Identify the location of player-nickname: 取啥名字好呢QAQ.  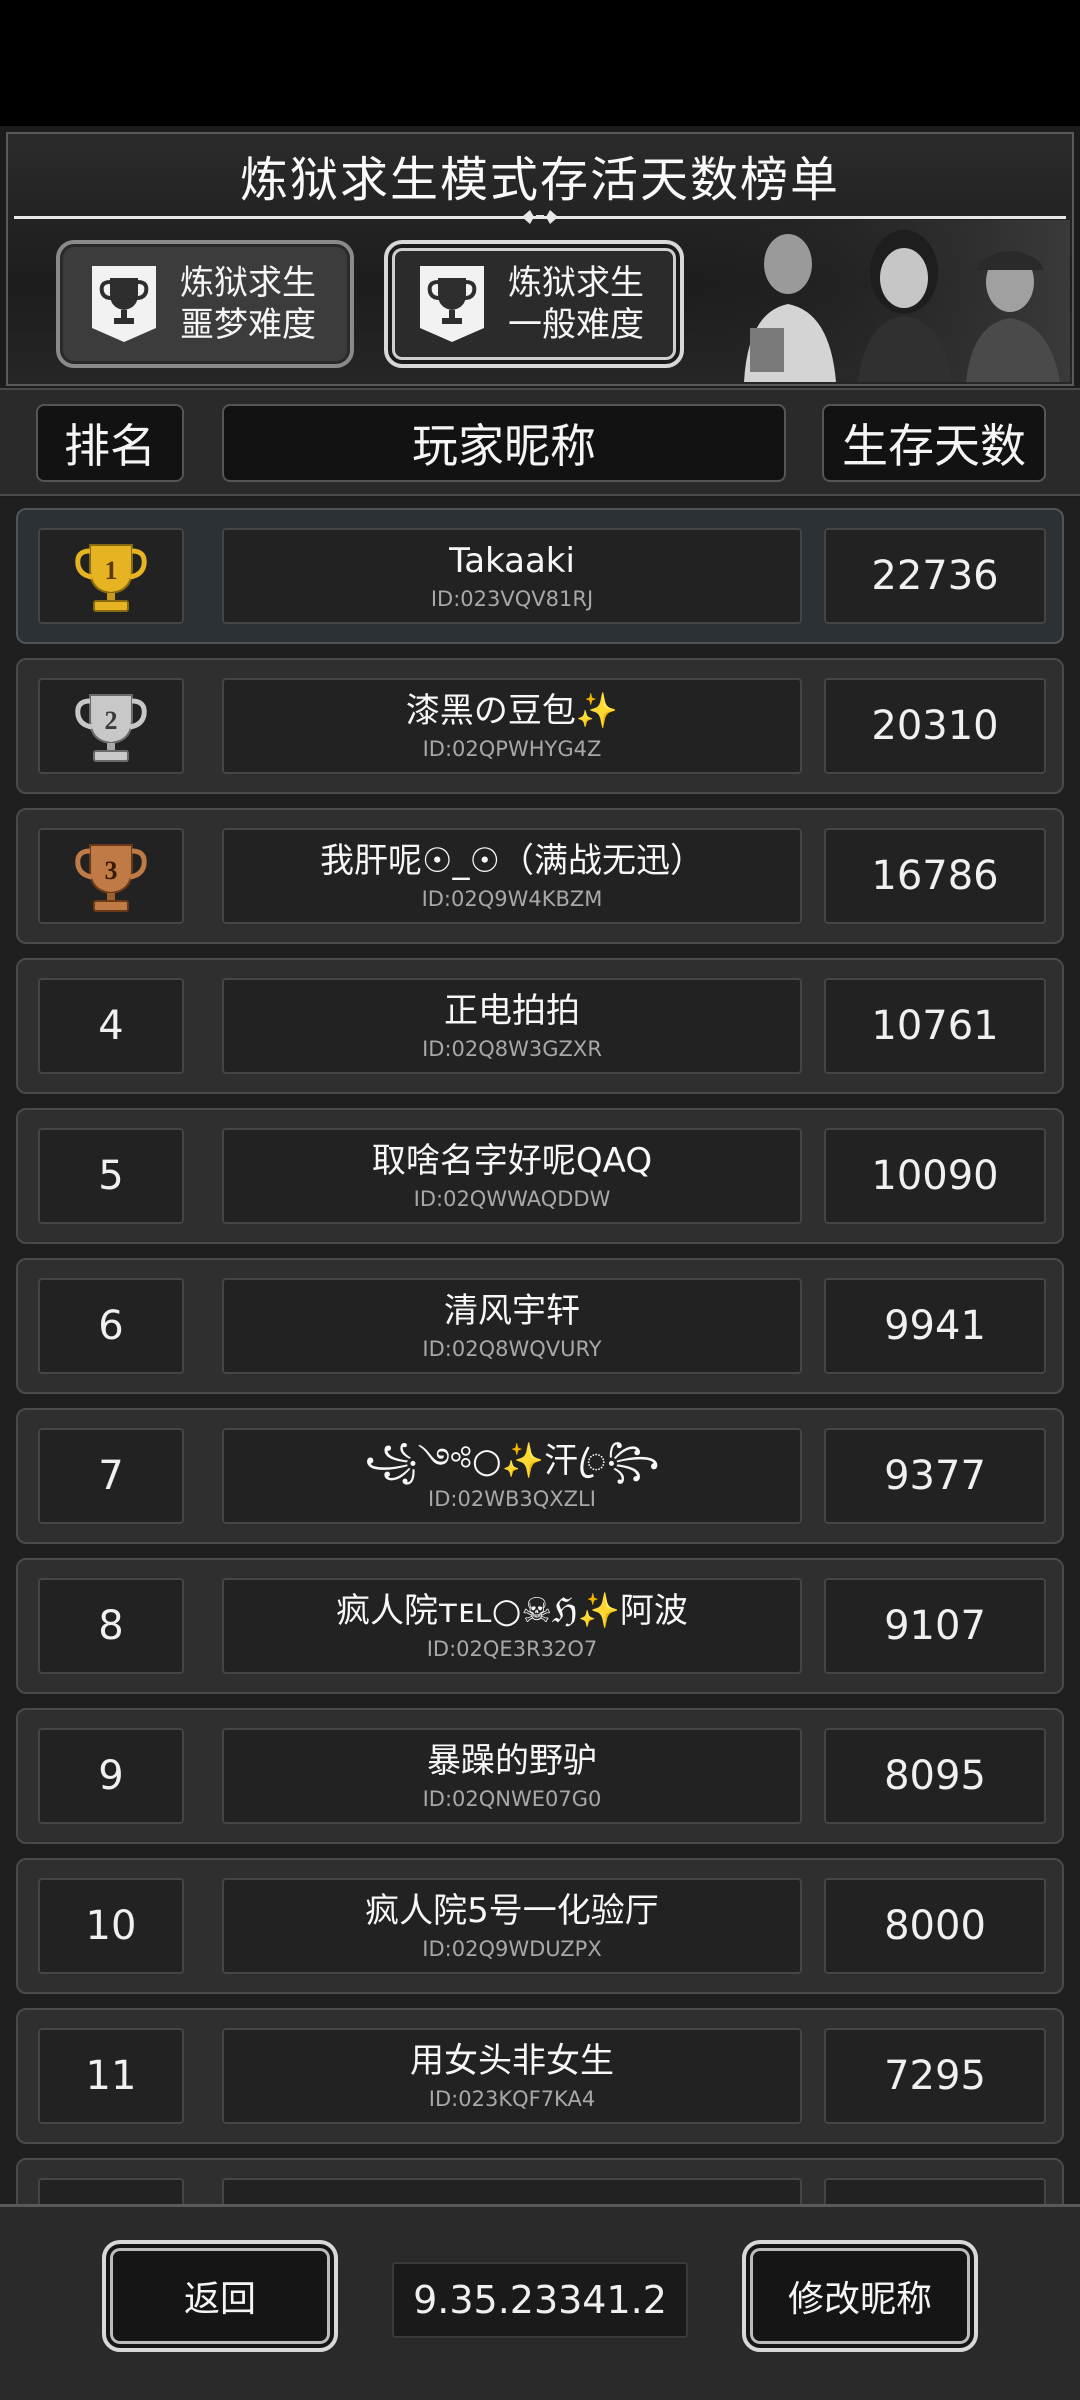
(512, 1161).